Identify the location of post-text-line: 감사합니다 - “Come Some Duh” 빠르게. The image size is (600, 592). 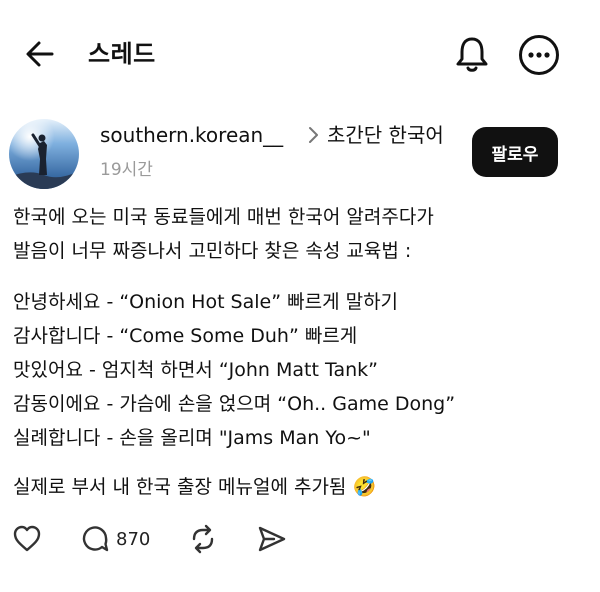
(185, 336).